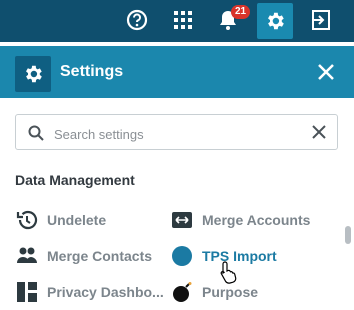 This screenshot has height=310, width=354. What do you see at coordinates (182, 292) in the screenshot?
I see `bomb-icon` at bounding box center [182, 292].